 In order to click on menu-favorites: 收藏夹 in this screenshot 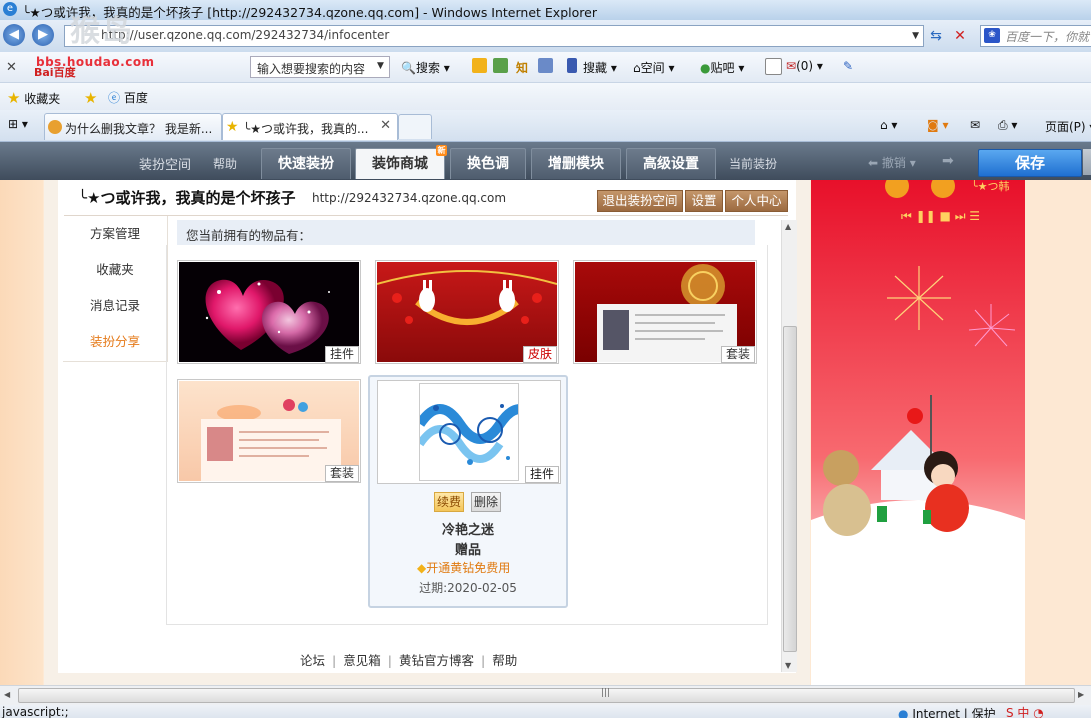, I will do `click(115, 268)`.